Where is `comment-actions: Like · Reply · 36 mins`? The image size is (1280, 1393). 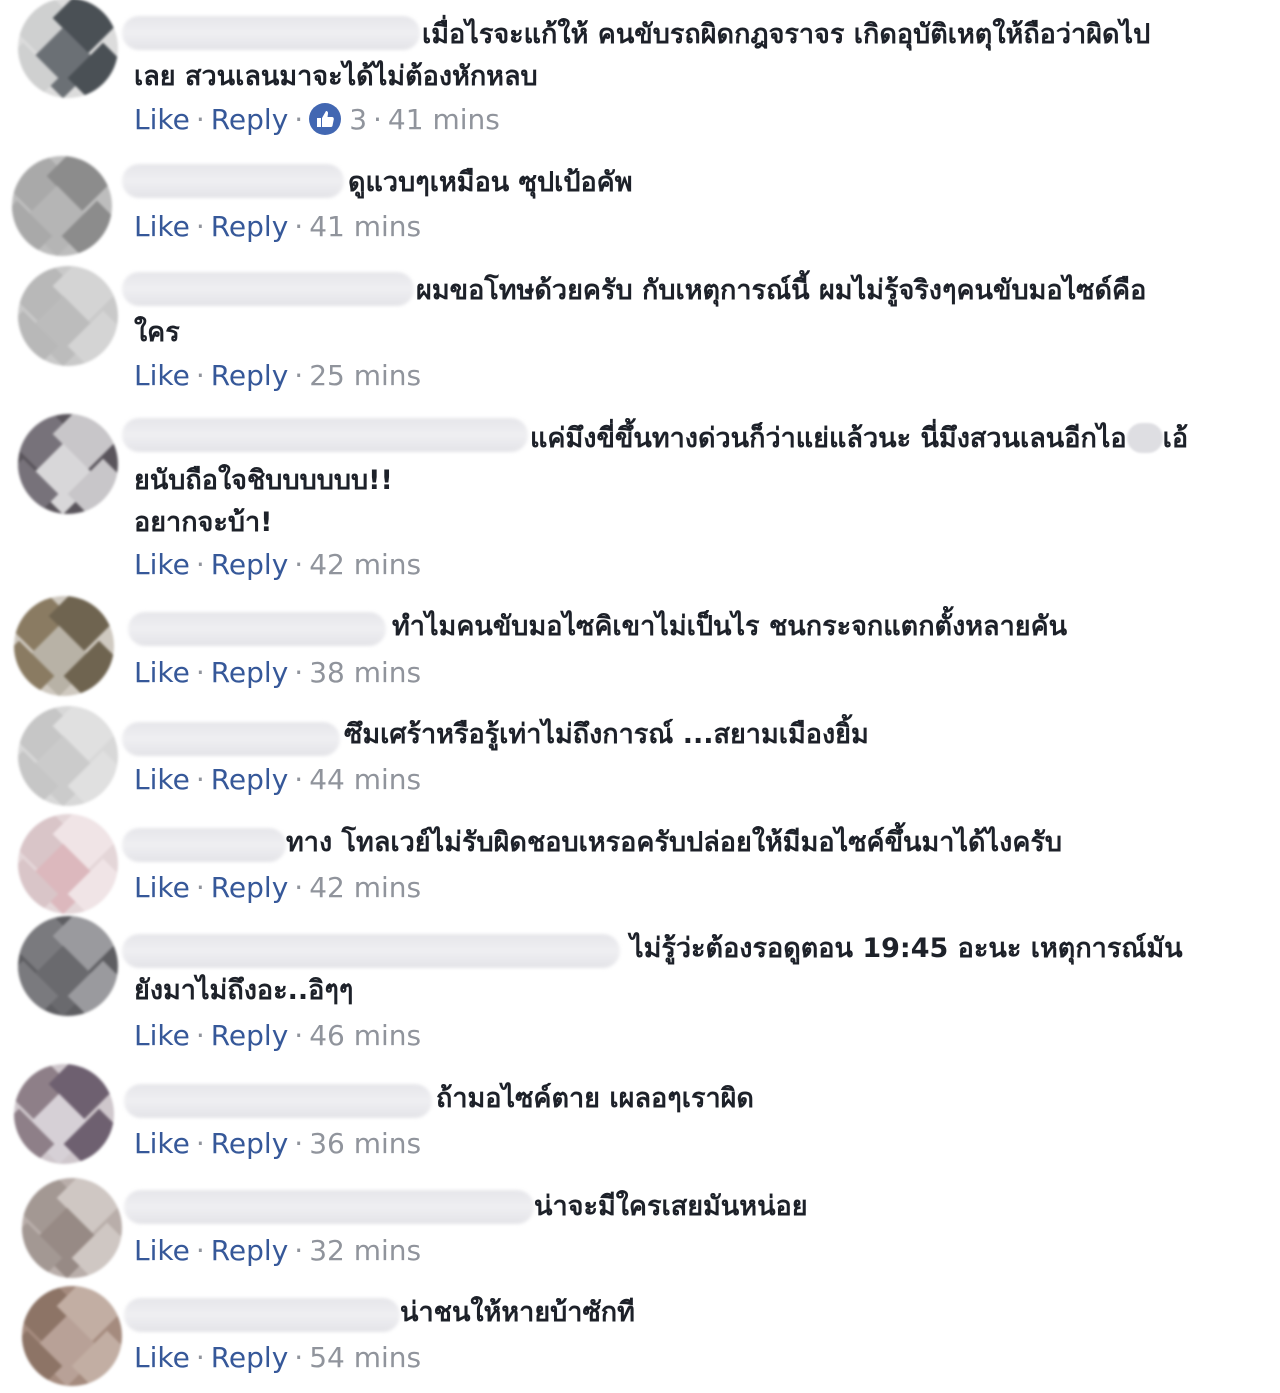
comment-actions: Like · Reply · 36 mins is located at coordinates (277, 1144).